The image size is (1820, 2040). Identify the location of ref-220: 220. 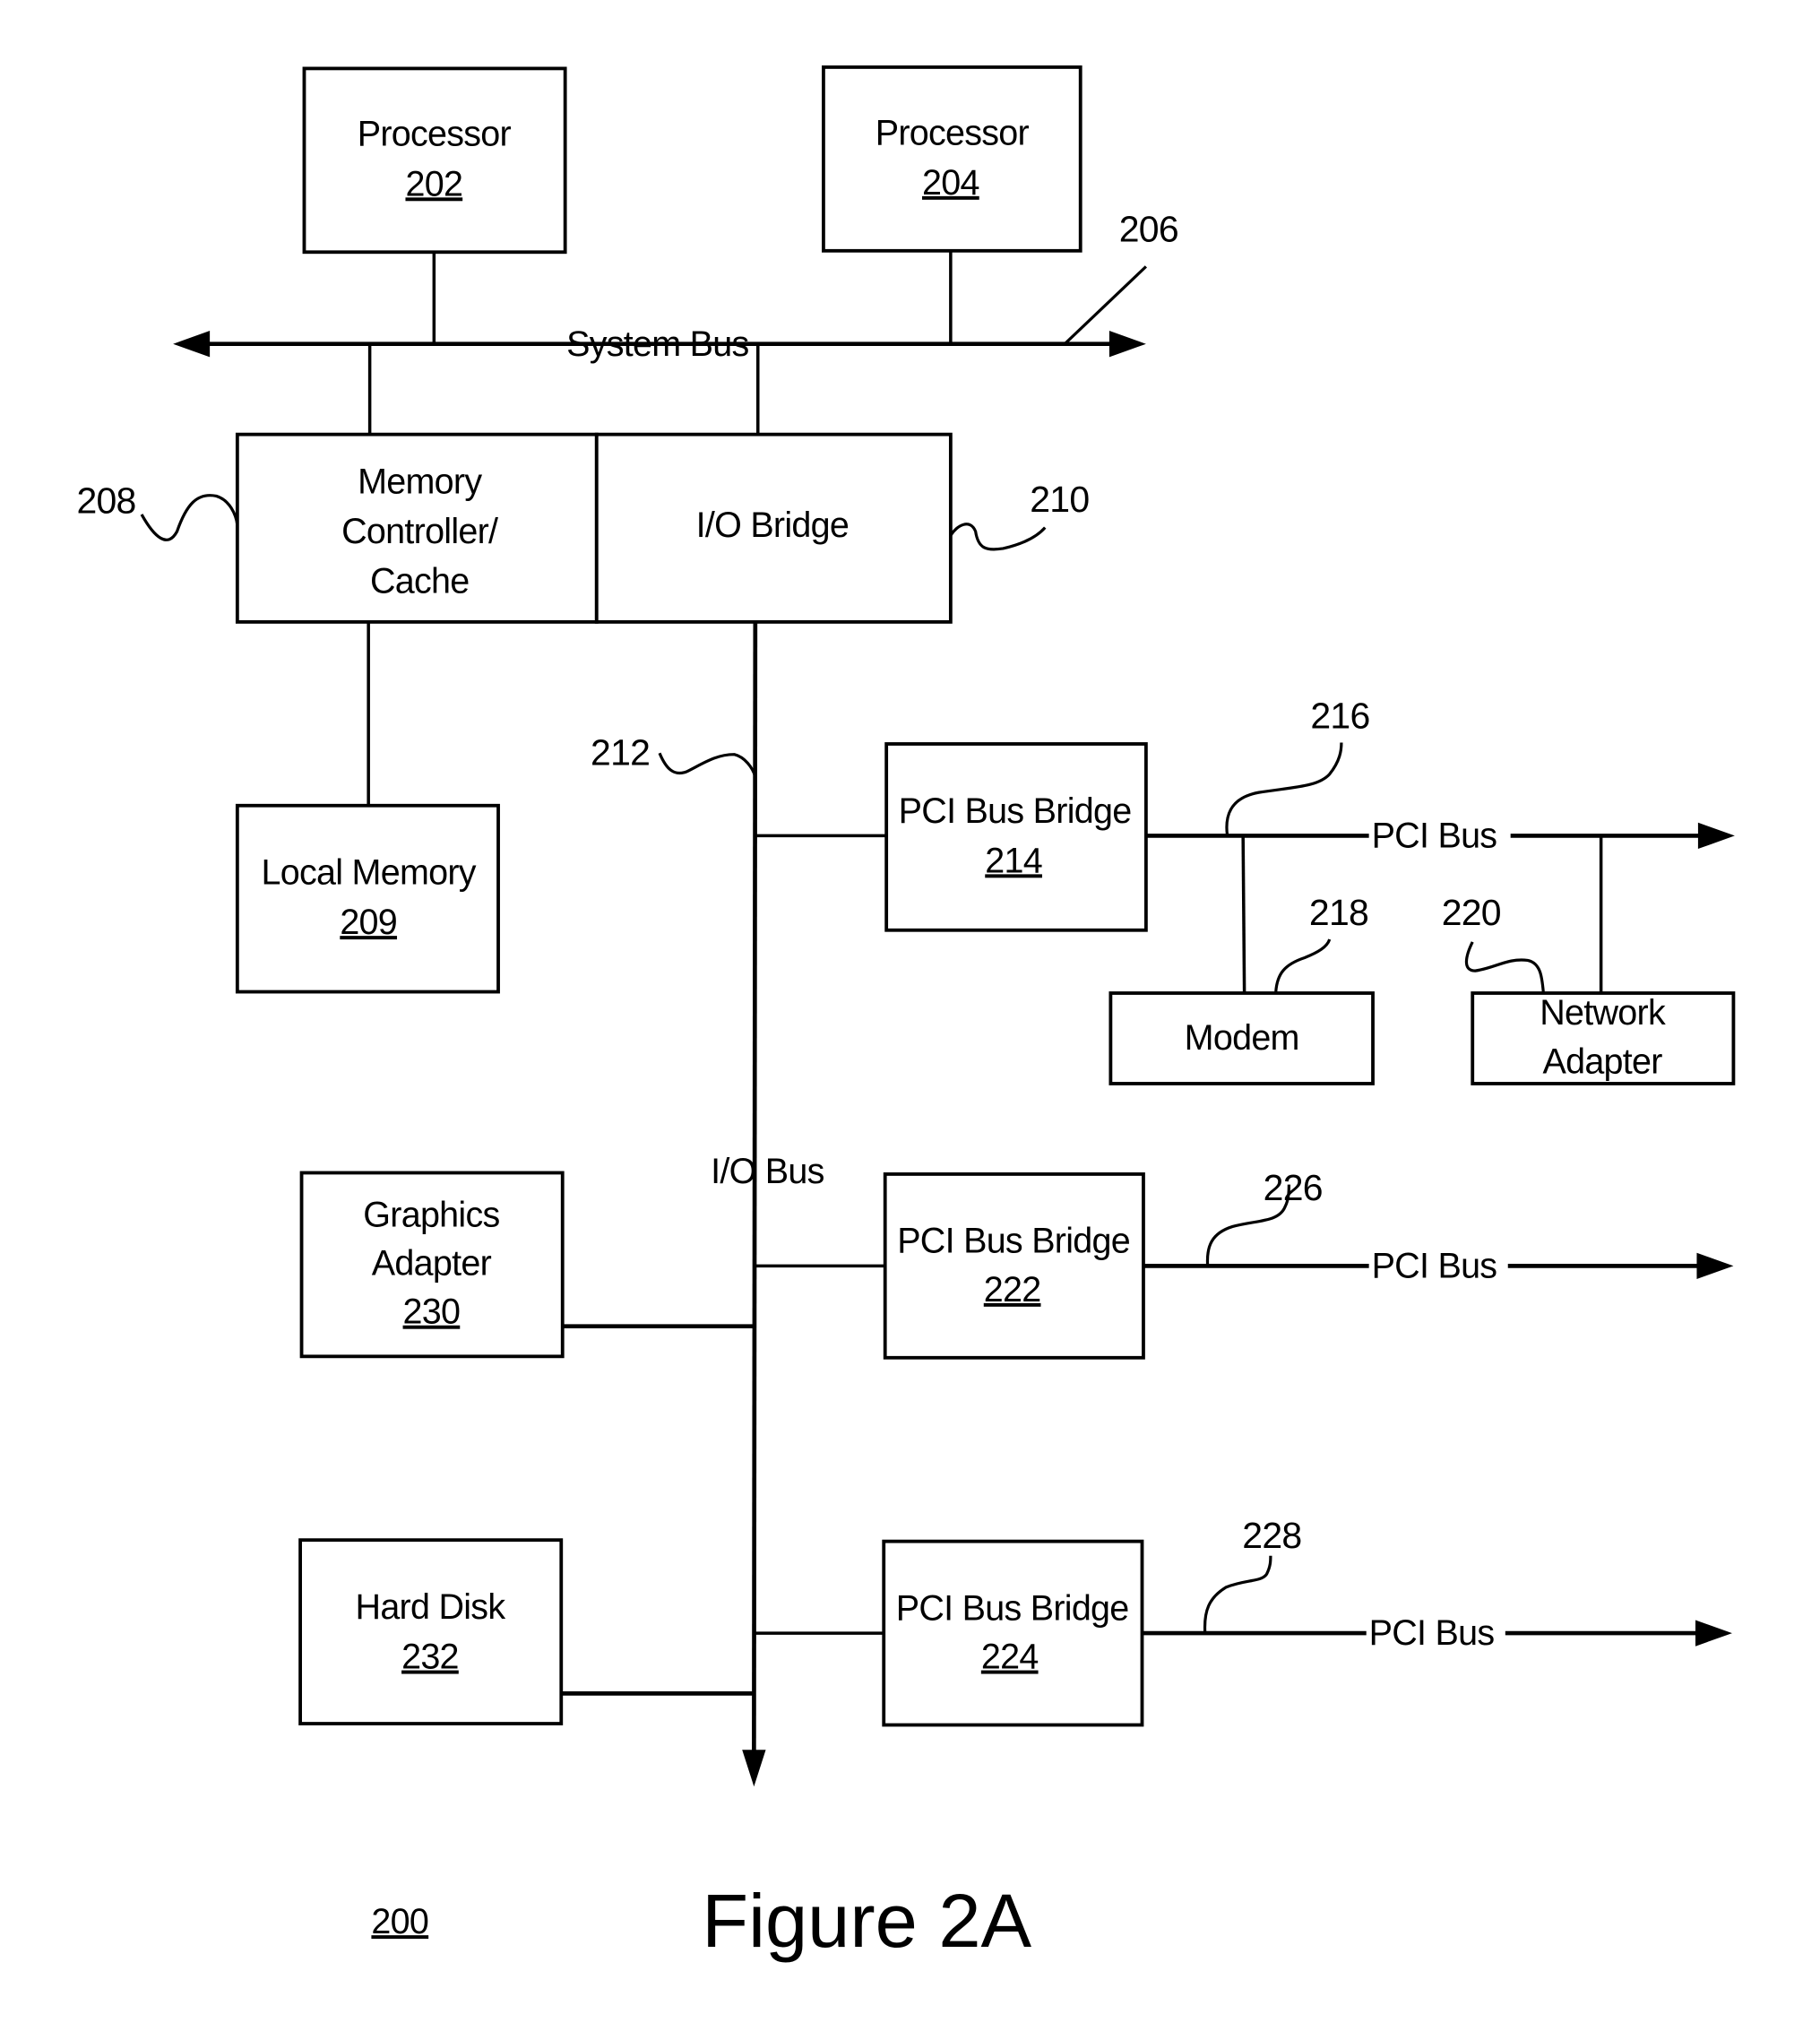
(1471, 912).